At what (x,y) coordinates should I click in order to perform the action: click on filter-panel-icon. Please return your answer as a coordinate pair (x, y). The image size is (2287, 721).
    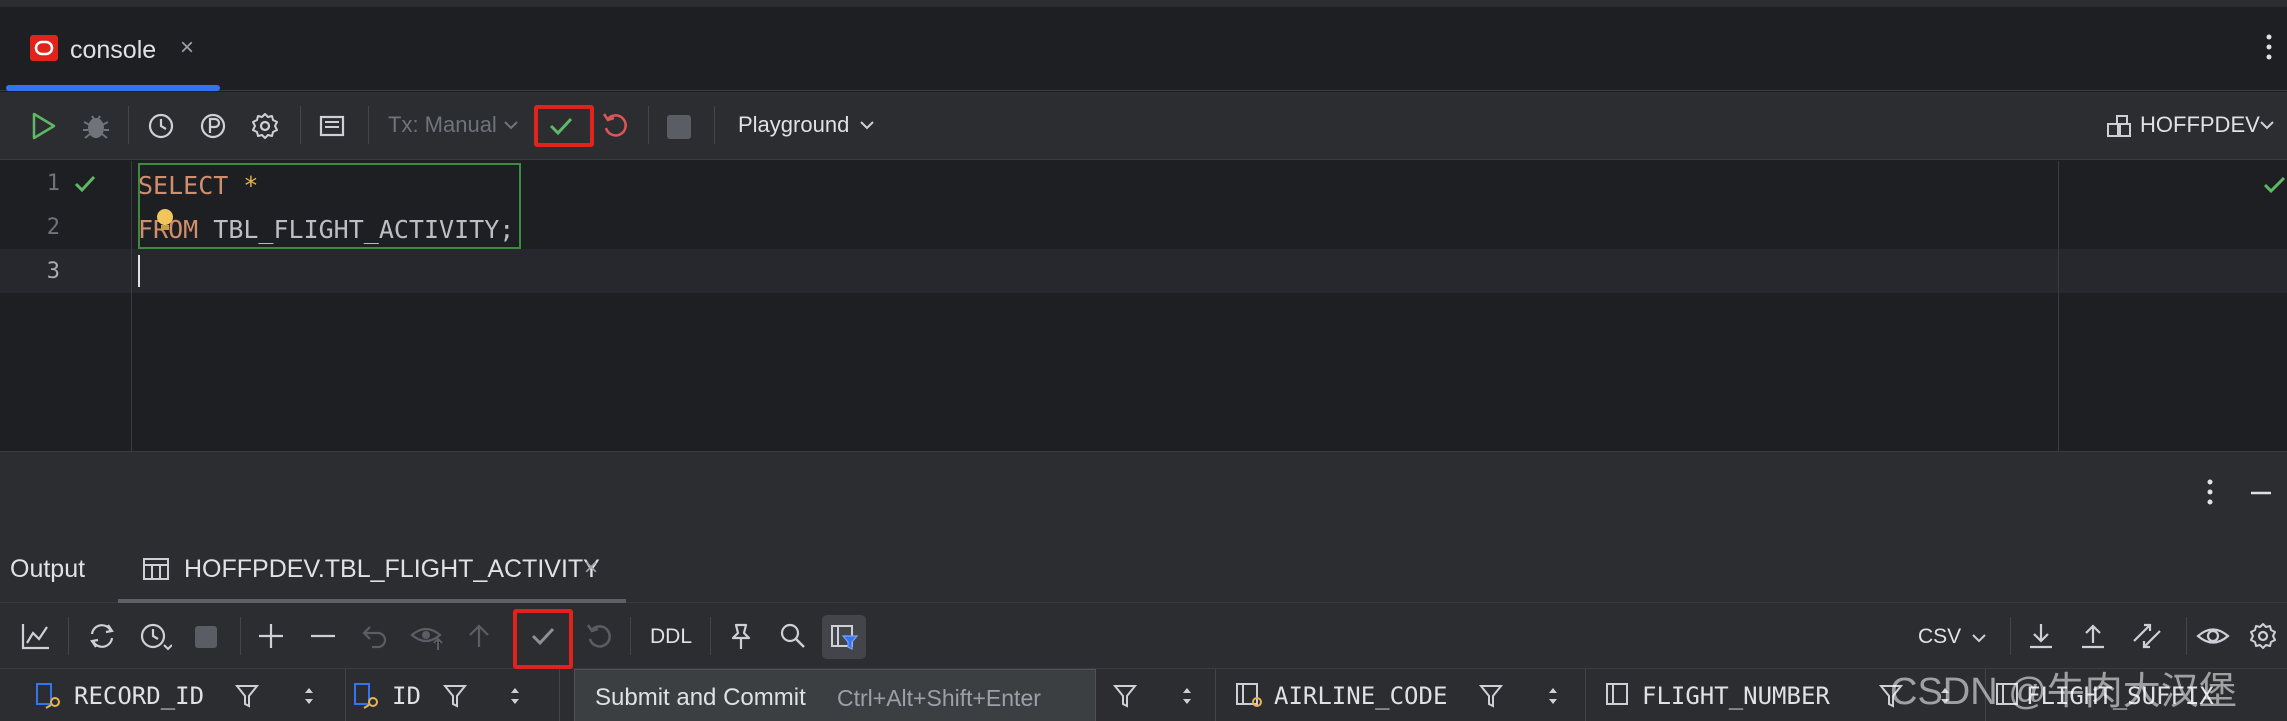
    Looking at the image, I should click on (844, 637).